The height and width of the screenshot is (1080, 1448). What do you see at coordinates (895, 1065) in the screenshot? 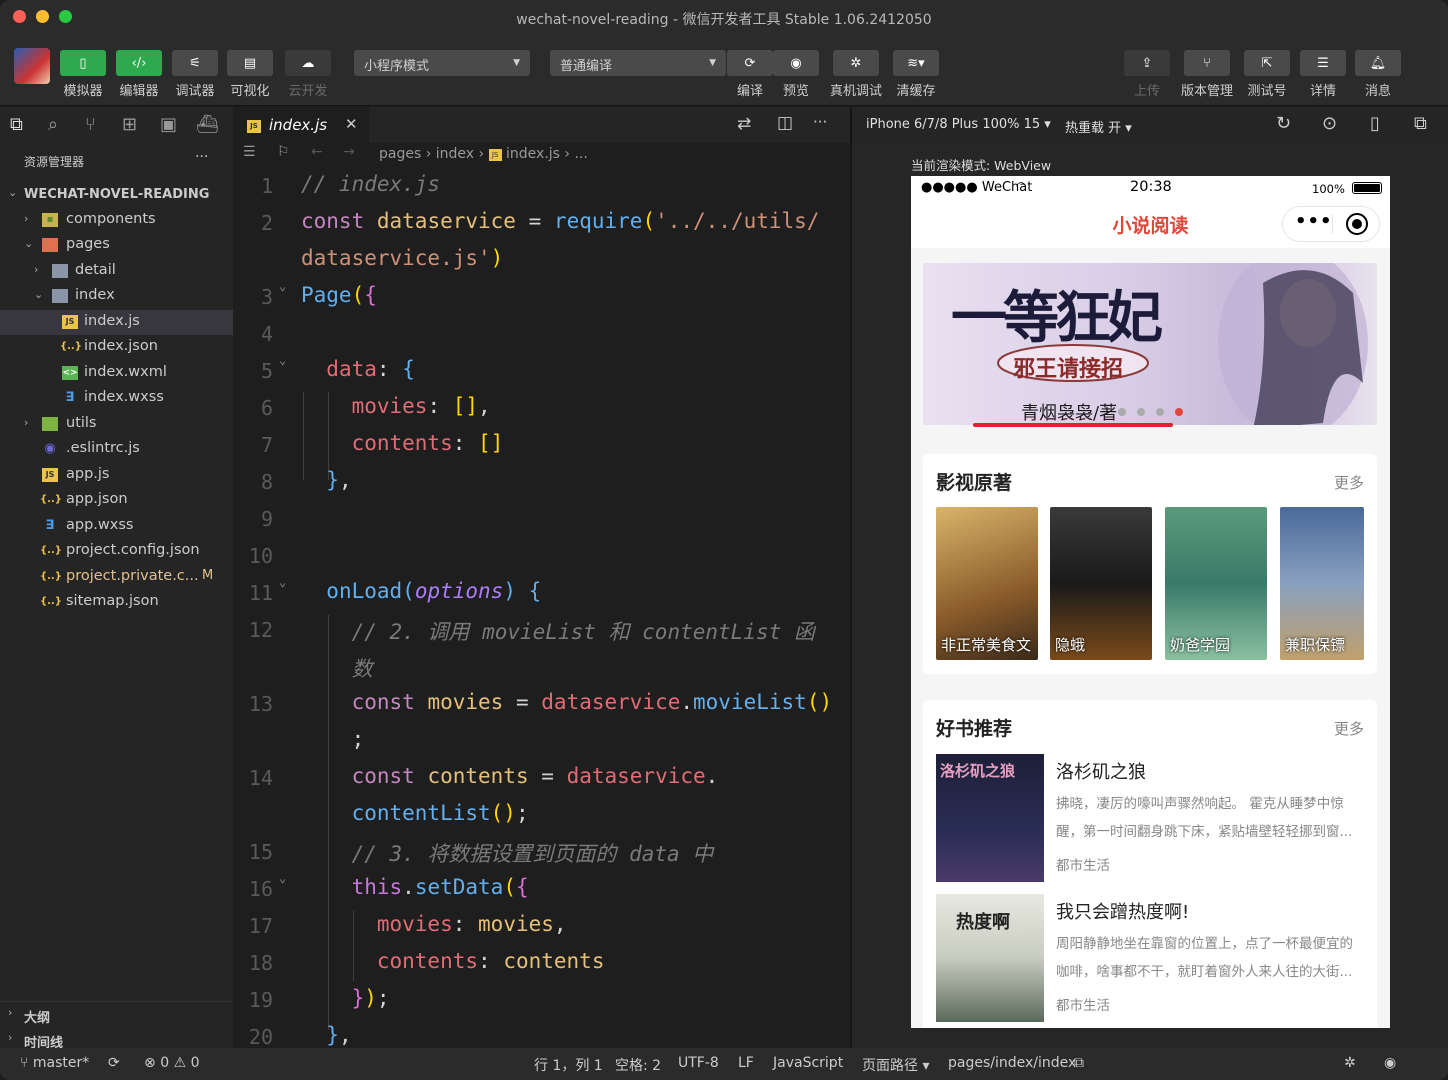
I see `page-path-select: 页面路径 ▾` at bounding box center [895, 1065].